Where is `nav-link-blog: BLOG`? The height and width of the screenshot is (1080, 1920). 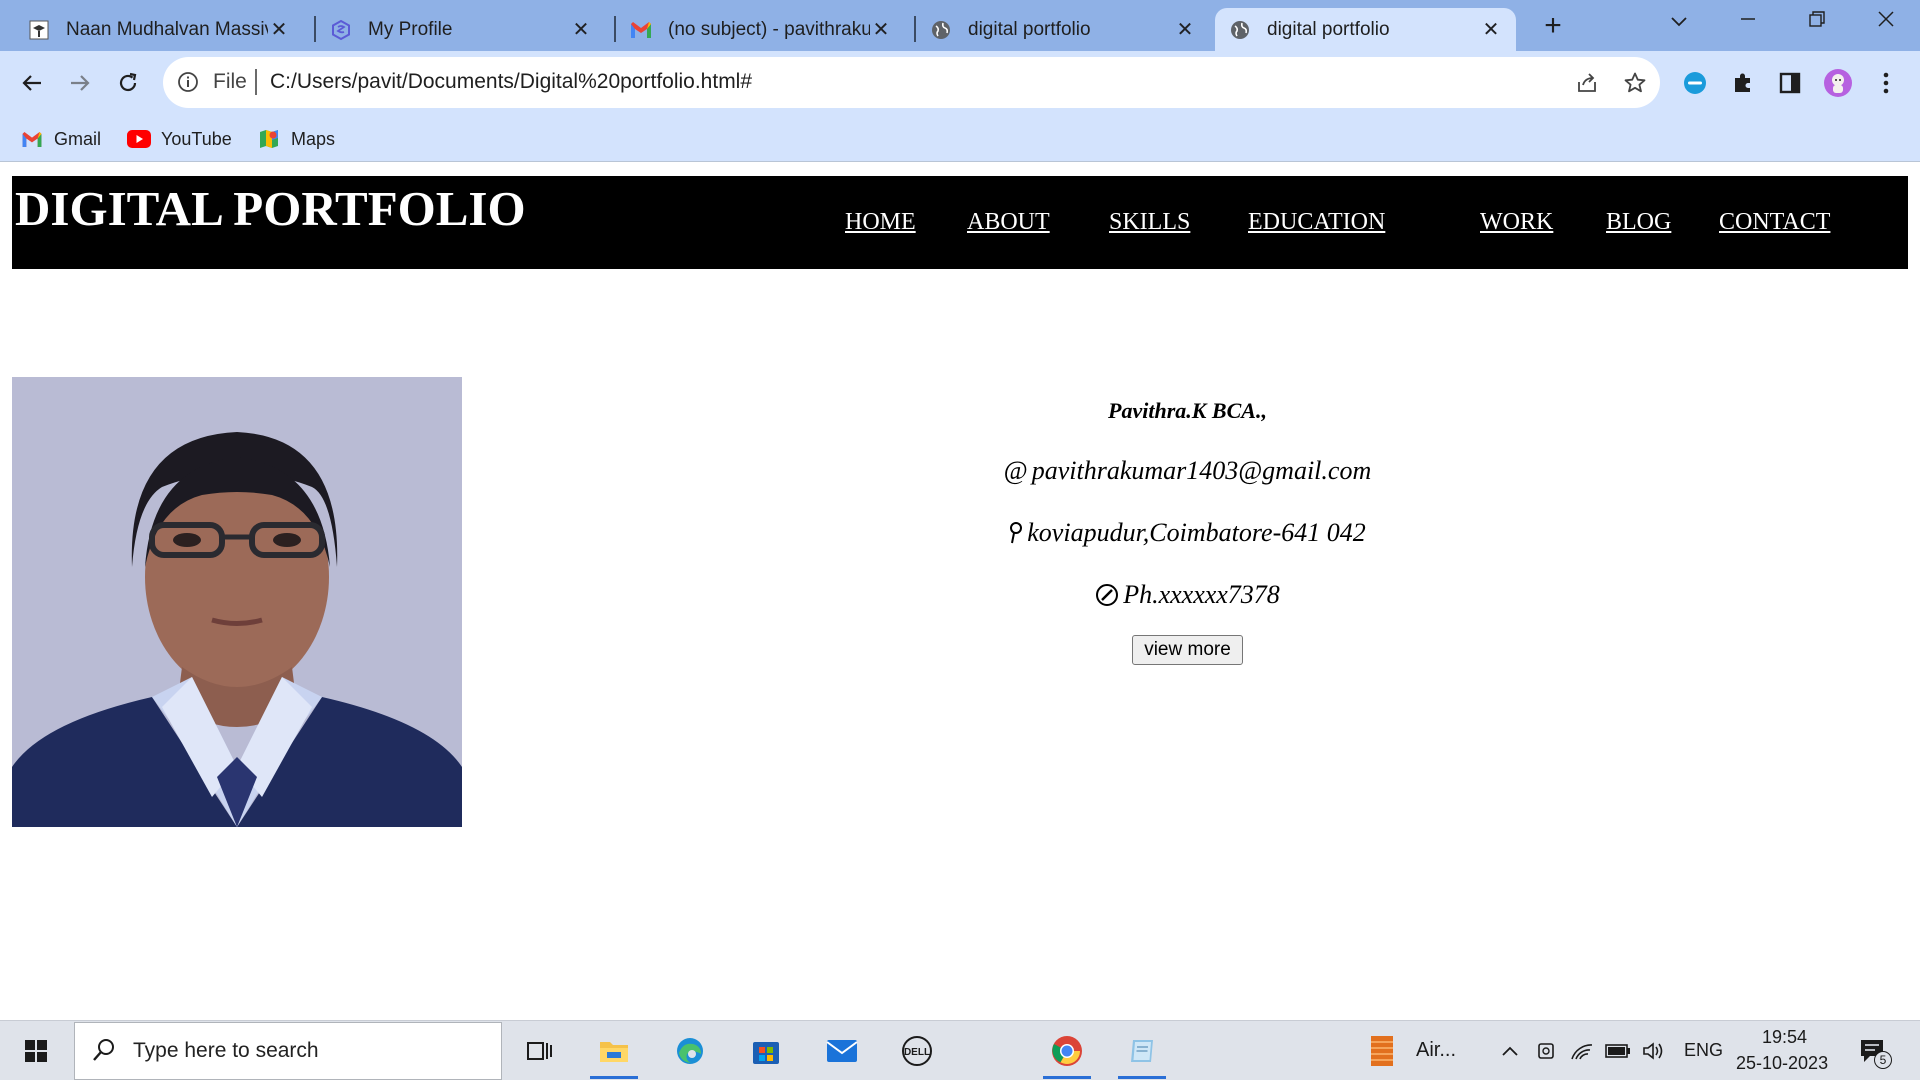 nav-link-blog: BLOG is located at coordinates (1638, 222).